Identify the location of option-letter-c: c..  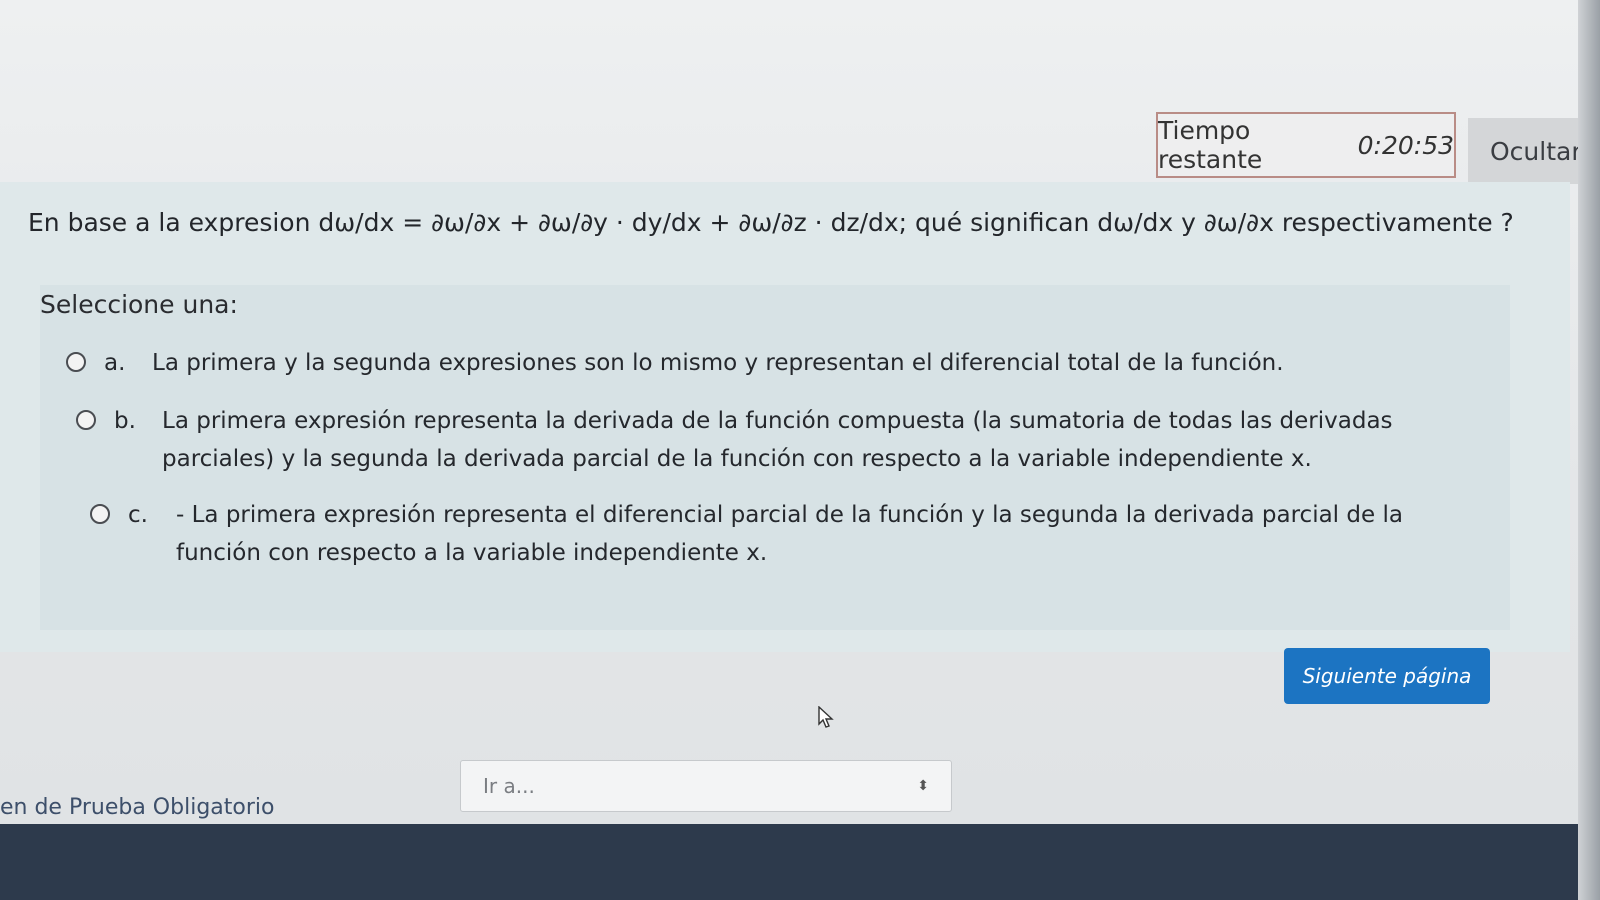
(138, 515).